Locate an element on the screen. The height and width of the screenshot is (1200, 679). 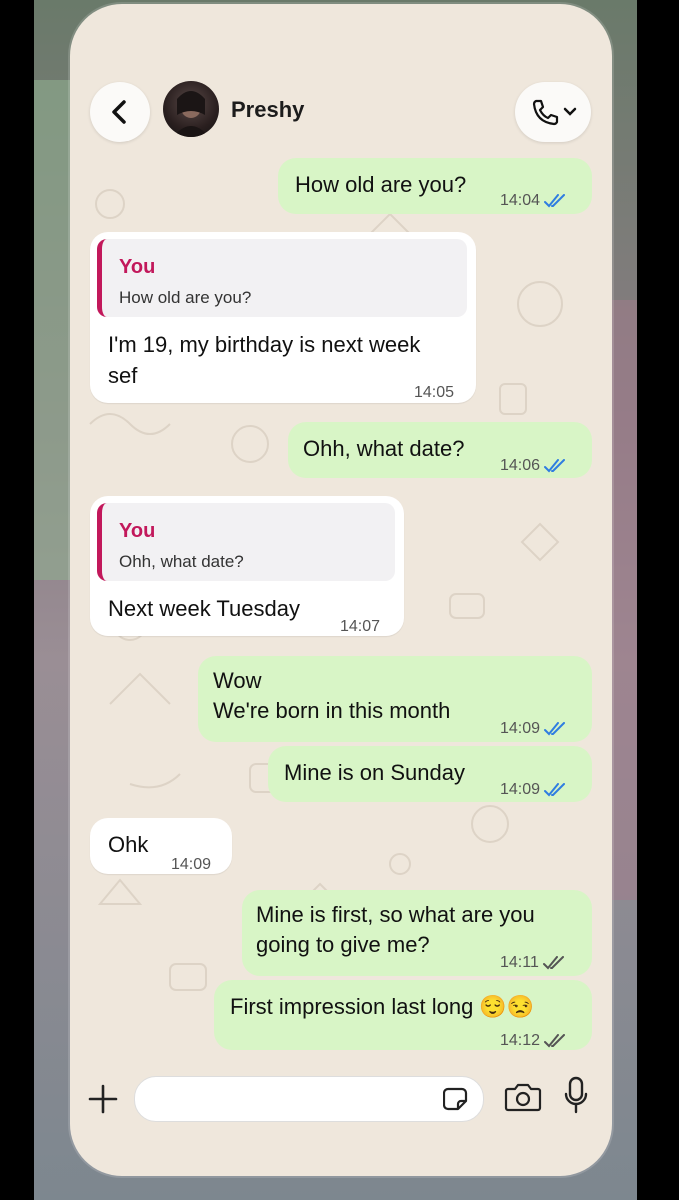
message-meta: 14:07 is located at coordinates (360, 627).